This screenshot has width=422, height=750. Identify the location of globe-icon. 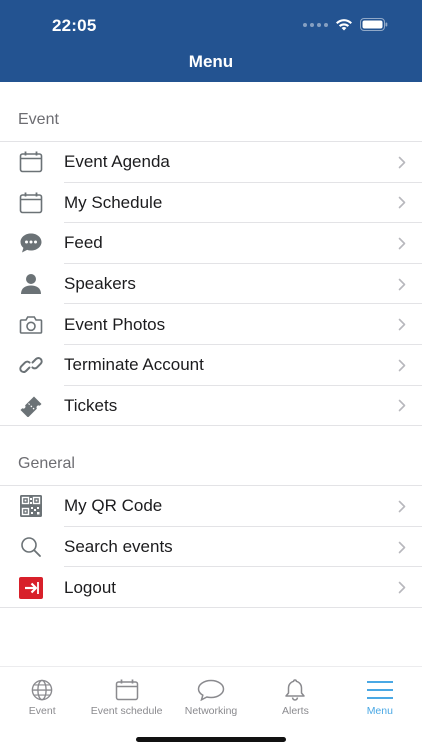
(42, 690).